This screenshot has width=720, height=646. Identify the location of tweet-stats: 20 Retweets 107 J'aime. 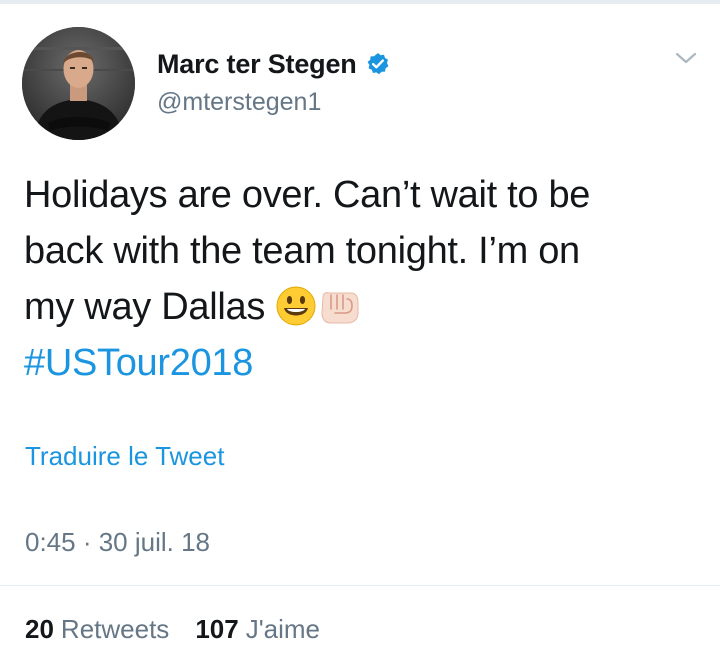
(172, 629).